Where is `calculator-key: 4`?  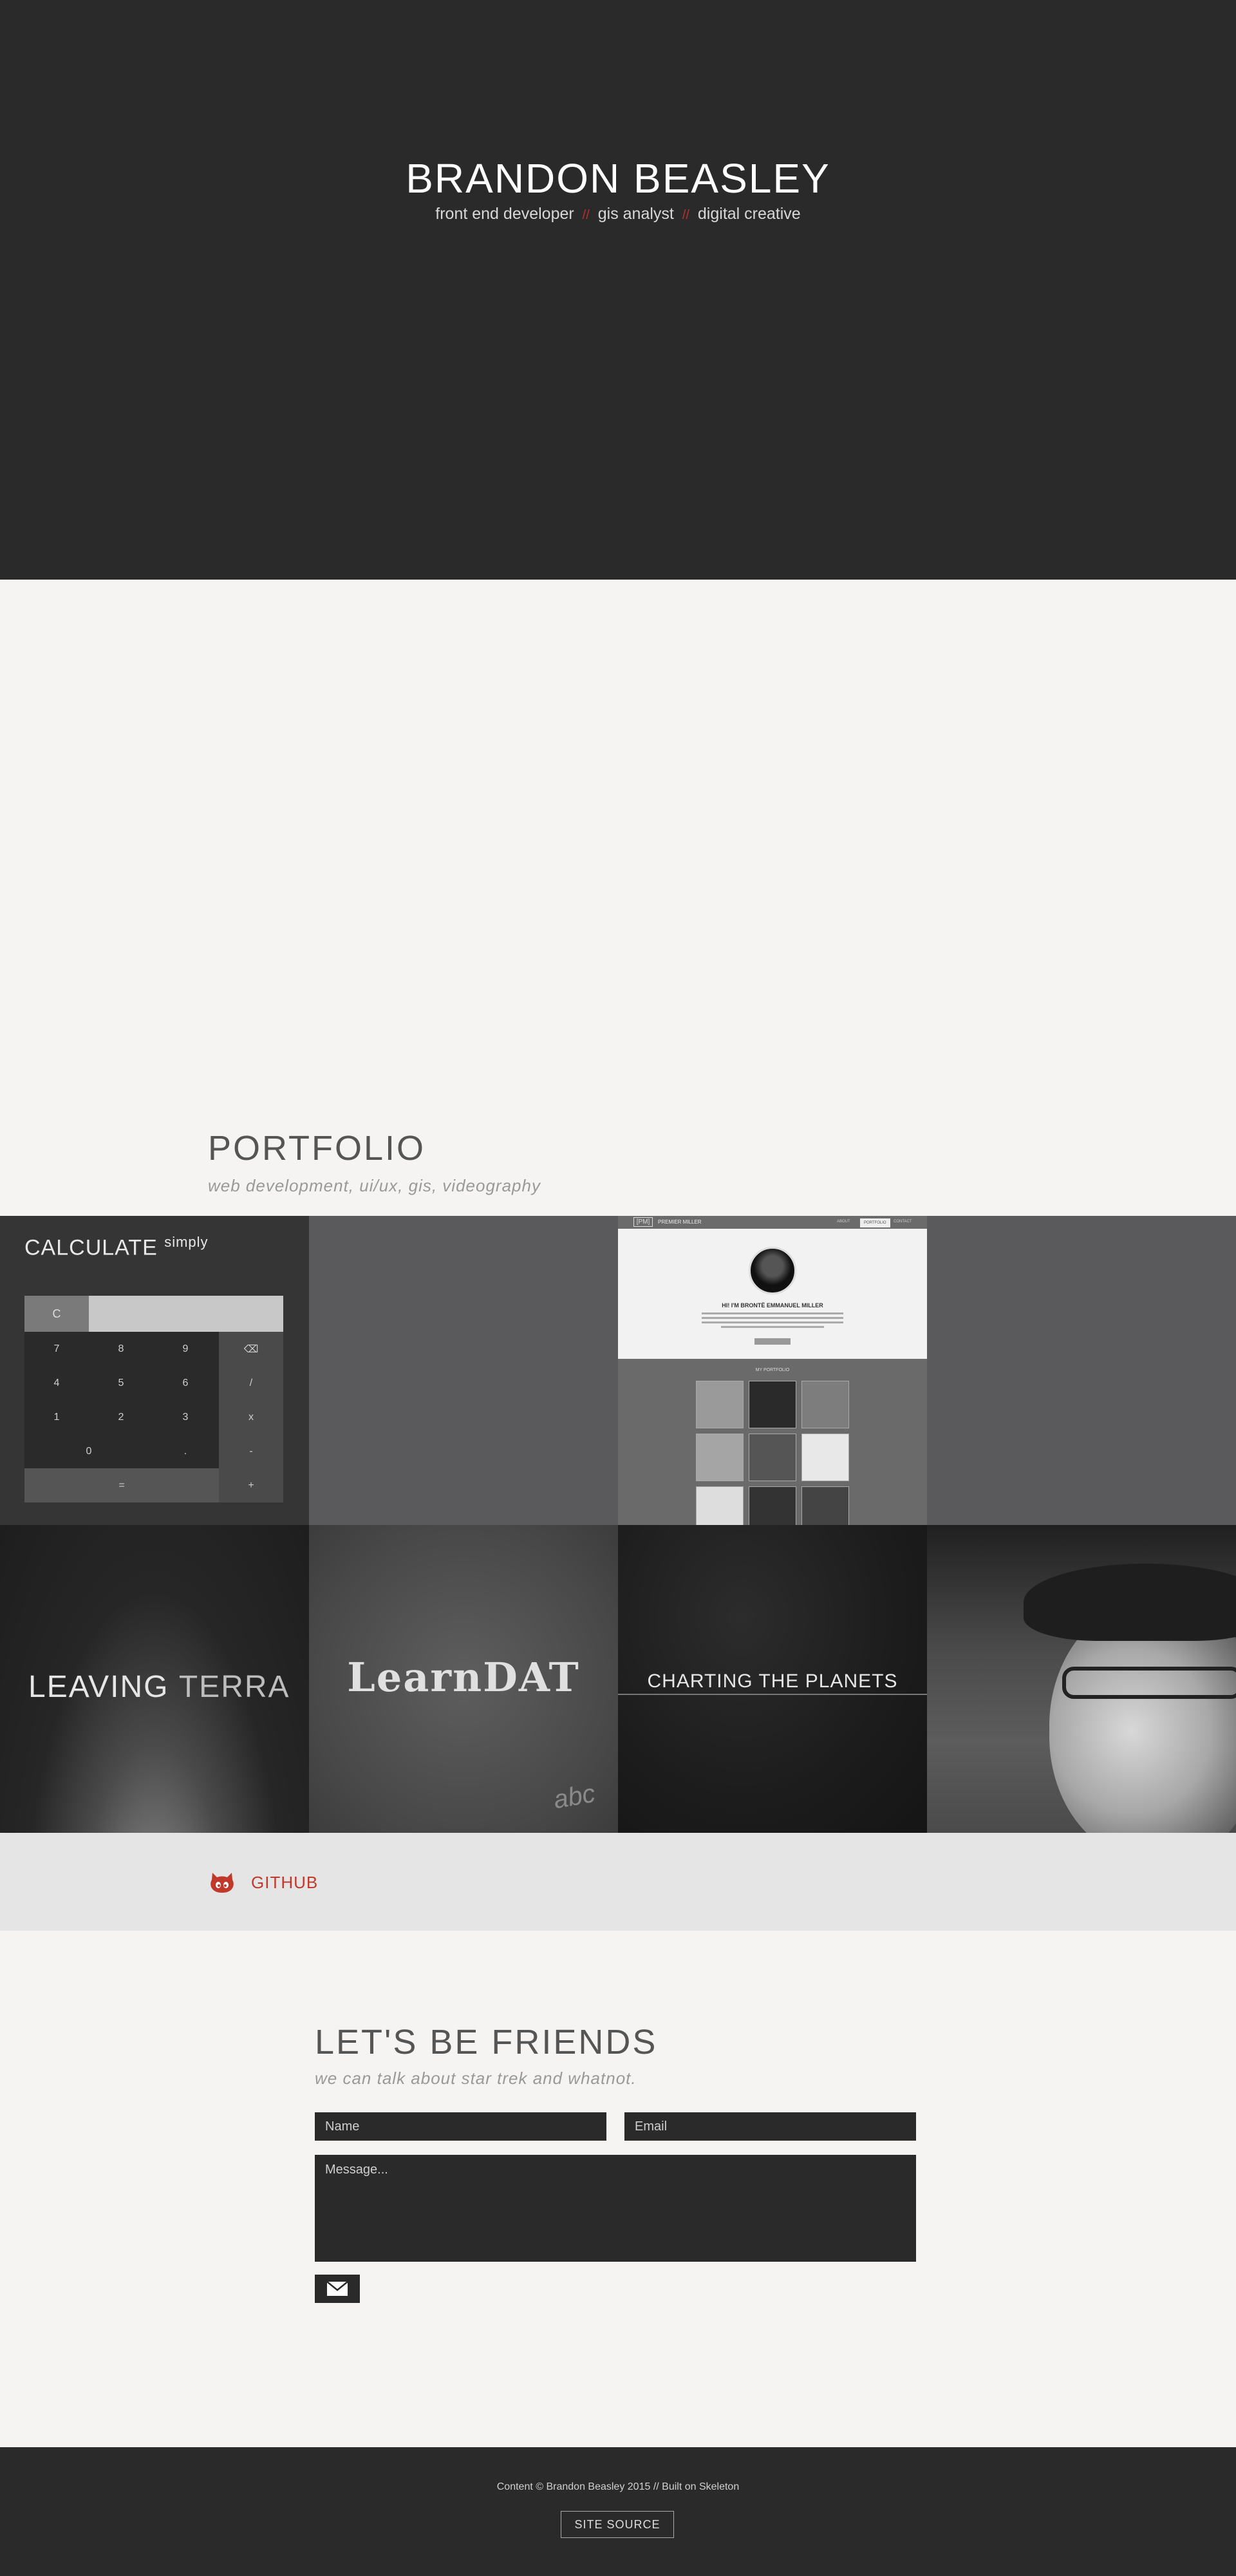 calculator-key: 4 is located at coordinates (56, 1382).